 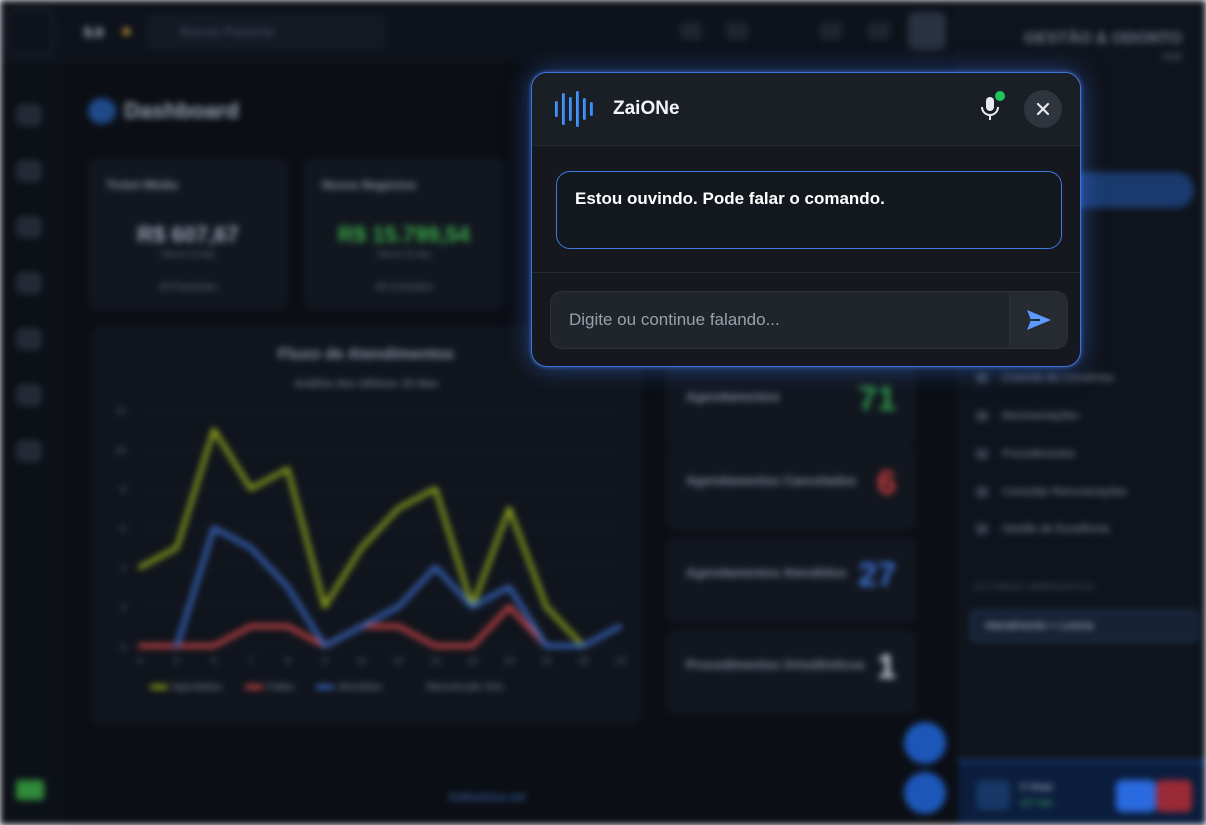 I want to click on x-tick-label: 14, so click(x=473, y=661).